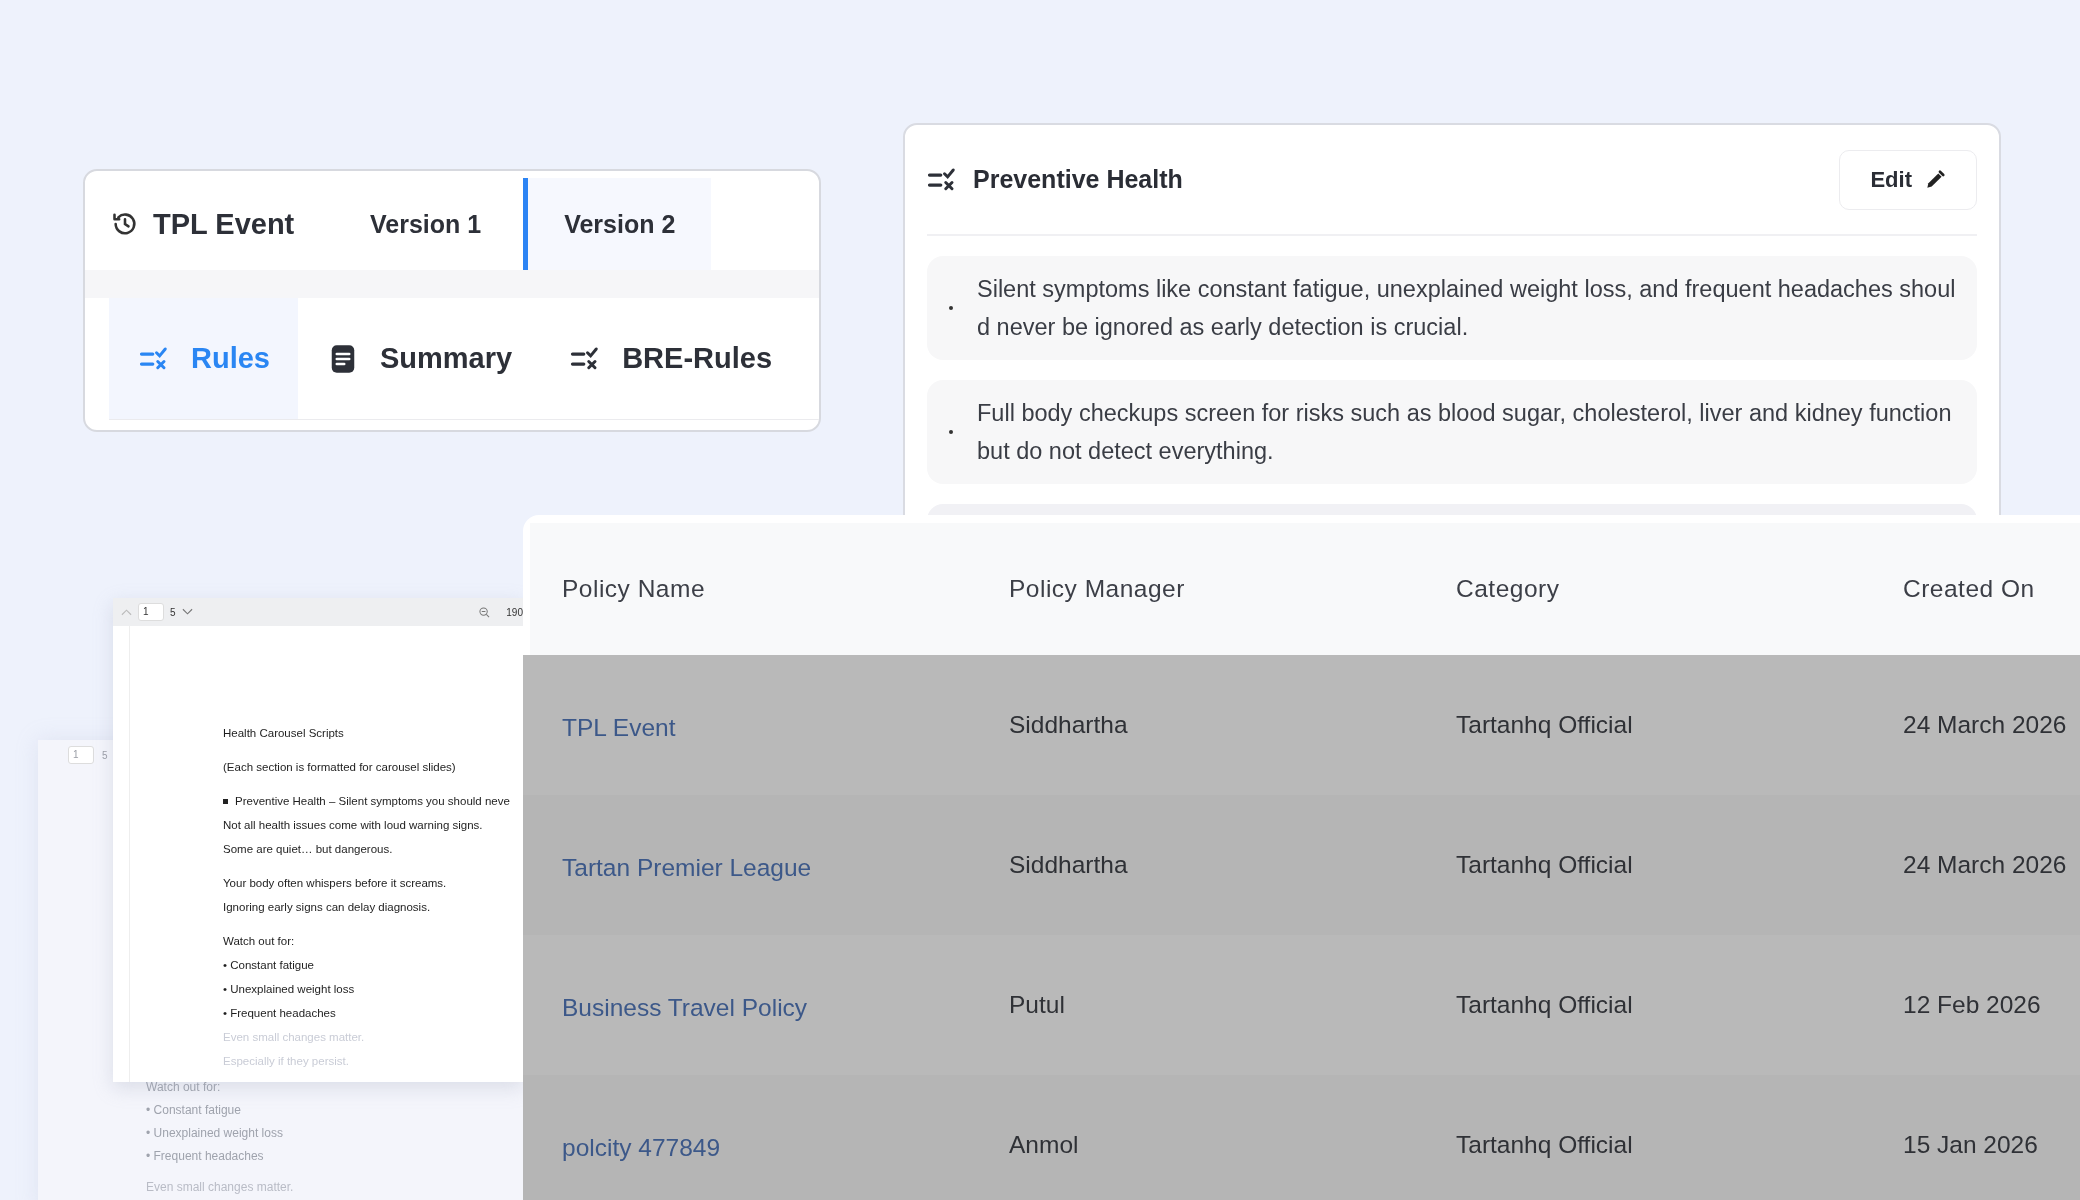 Image resolution: width=2080 pixels, height=1200 pixels. Describe the element at coordinates (1972, 1004) in the screenshot. I see `table-cell: 12 Feb 2026` at that location.